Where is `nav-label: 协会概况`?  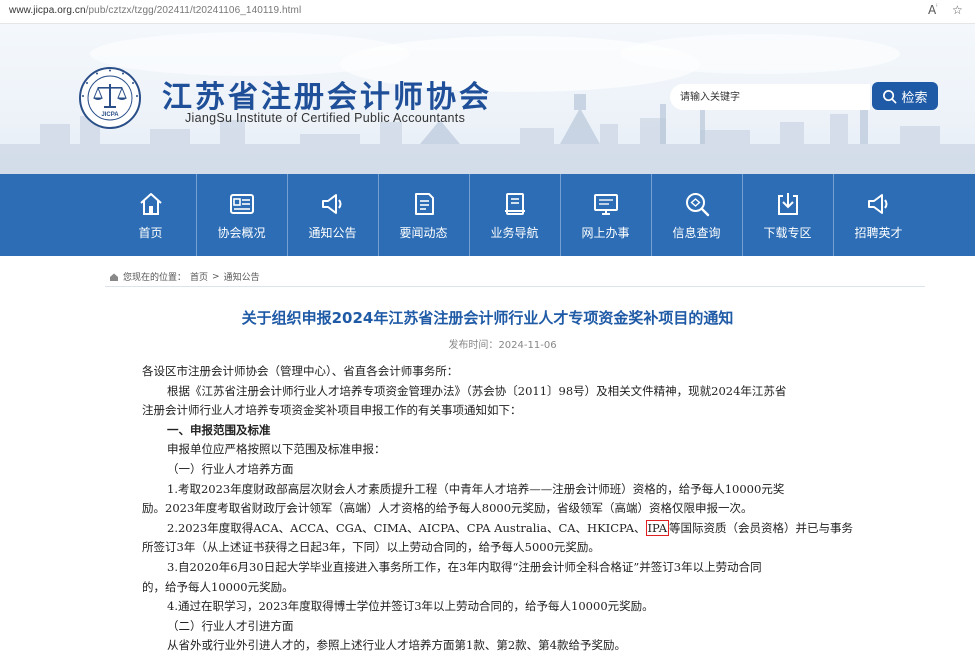 nav-label: 协会概况 is located at coordinates (241, 233).